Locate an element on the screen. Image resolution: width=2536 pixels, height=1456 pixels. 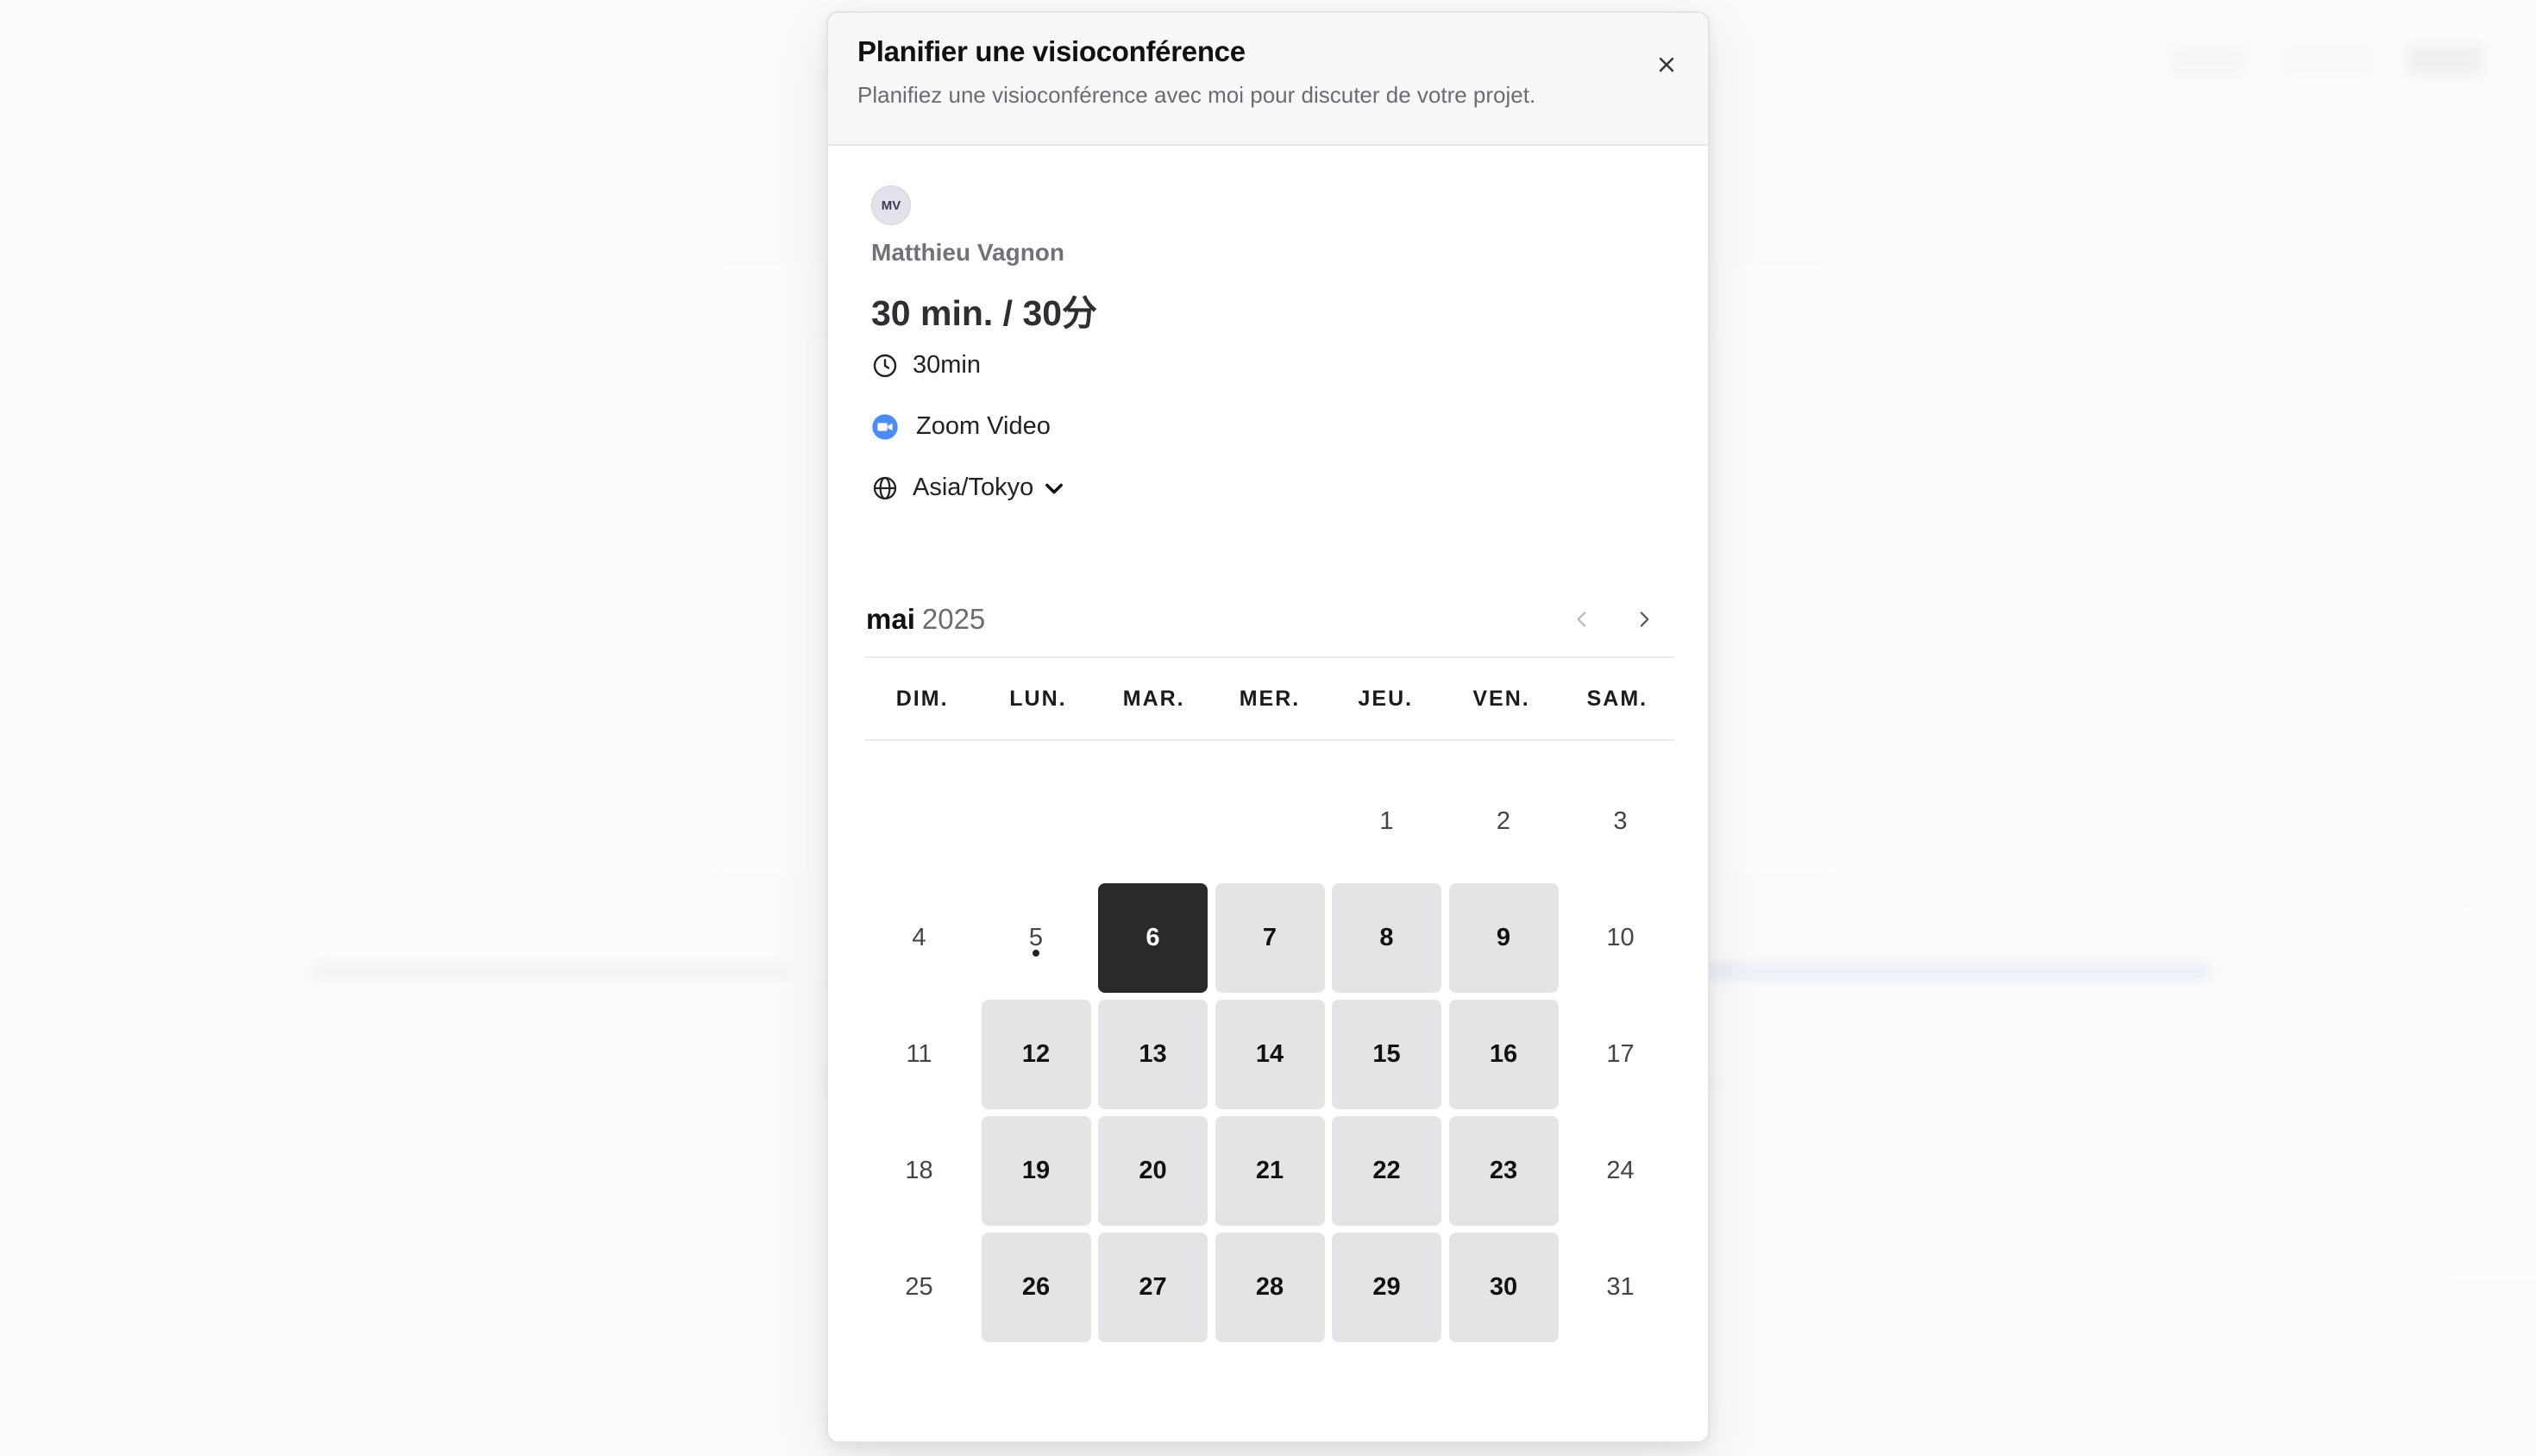
available-day-cell: 22 is located at coordinates (1386, 1171).